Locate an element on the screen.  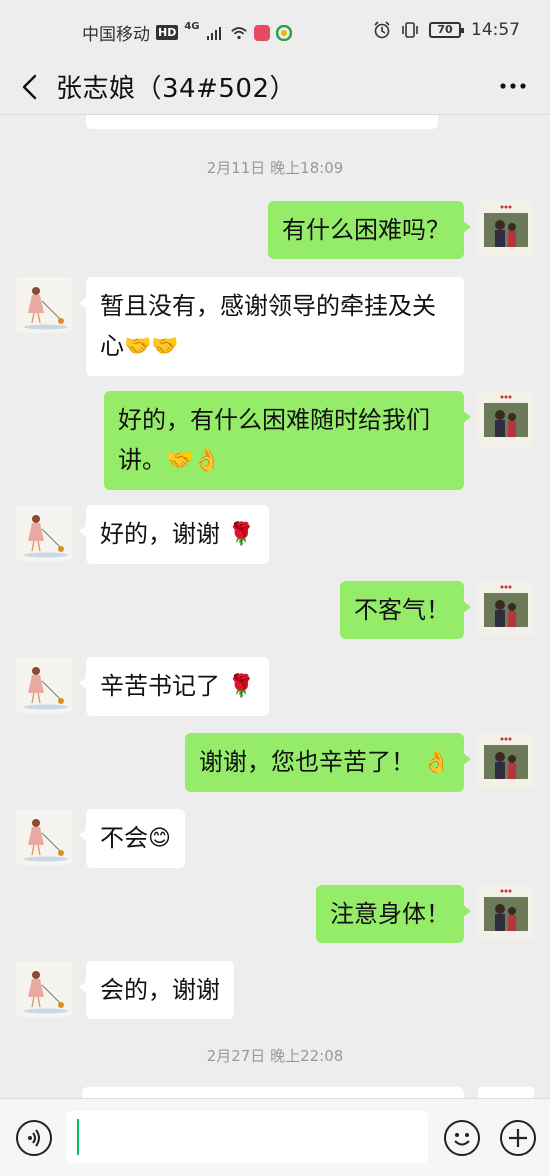
emoji-button is located at coordinates (462, 1138).